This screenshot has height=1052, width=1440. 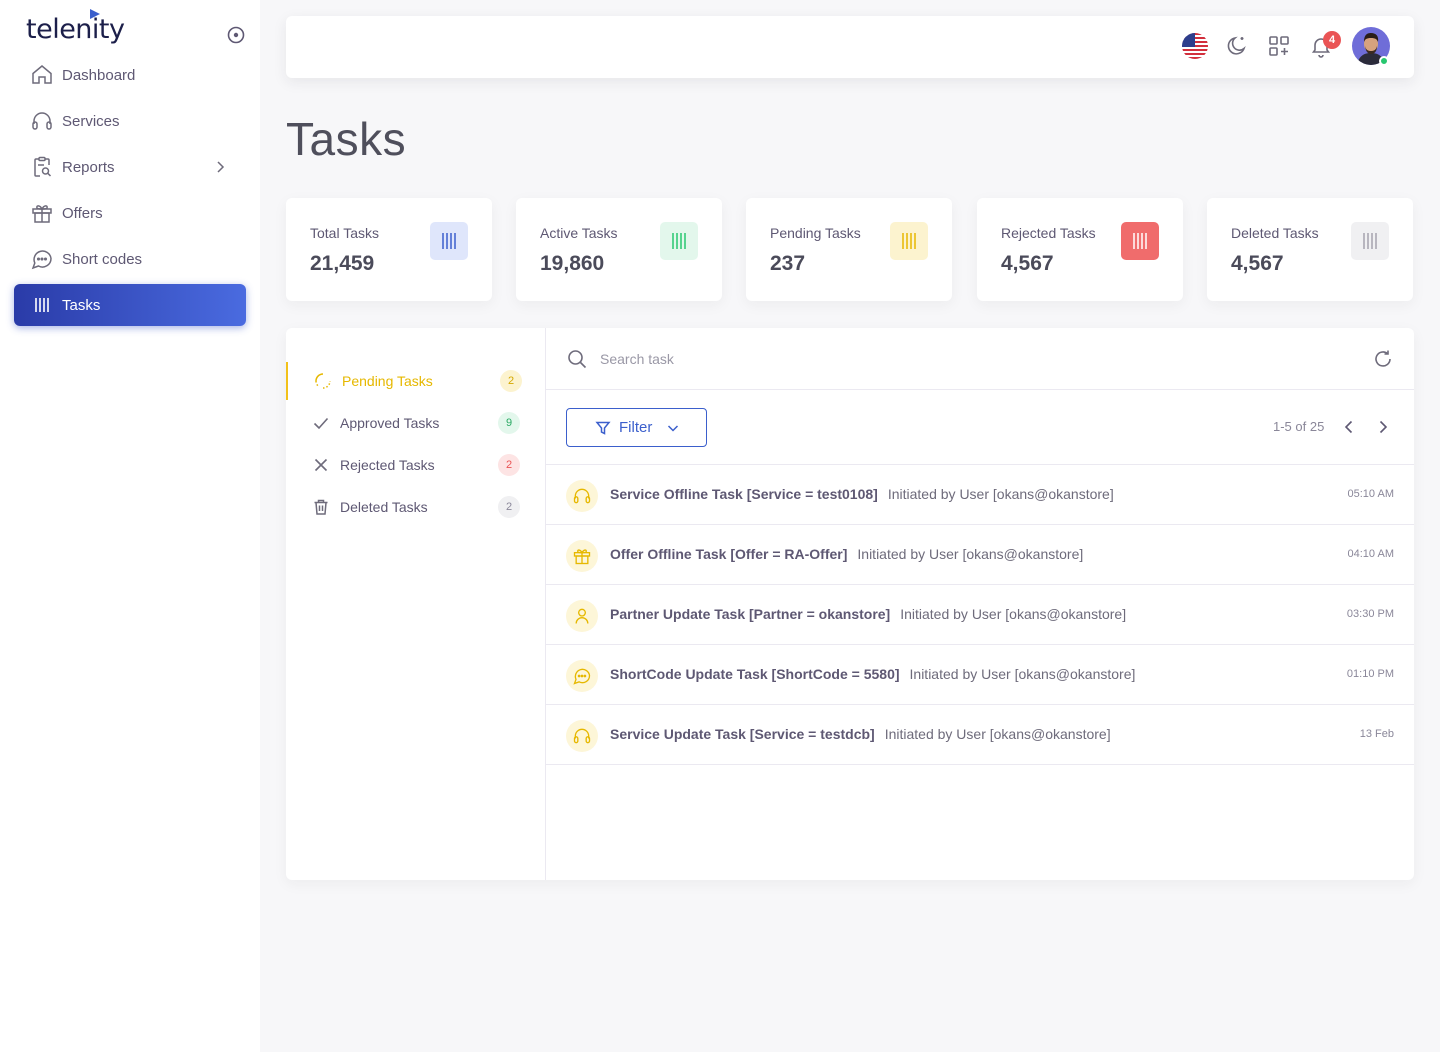 I want to click on task-toolbar: Filter 1-5 of 25, so click(x=980, y=427).